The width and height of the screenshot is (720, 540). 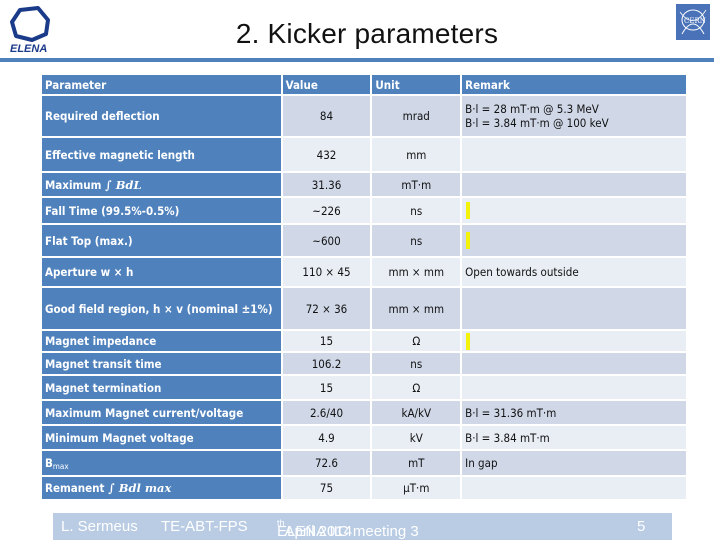 What do you see at coordinates (327, 309) in the screenshot?
I see `value-cell: 72 × 36` at bounding box center [327, 309].